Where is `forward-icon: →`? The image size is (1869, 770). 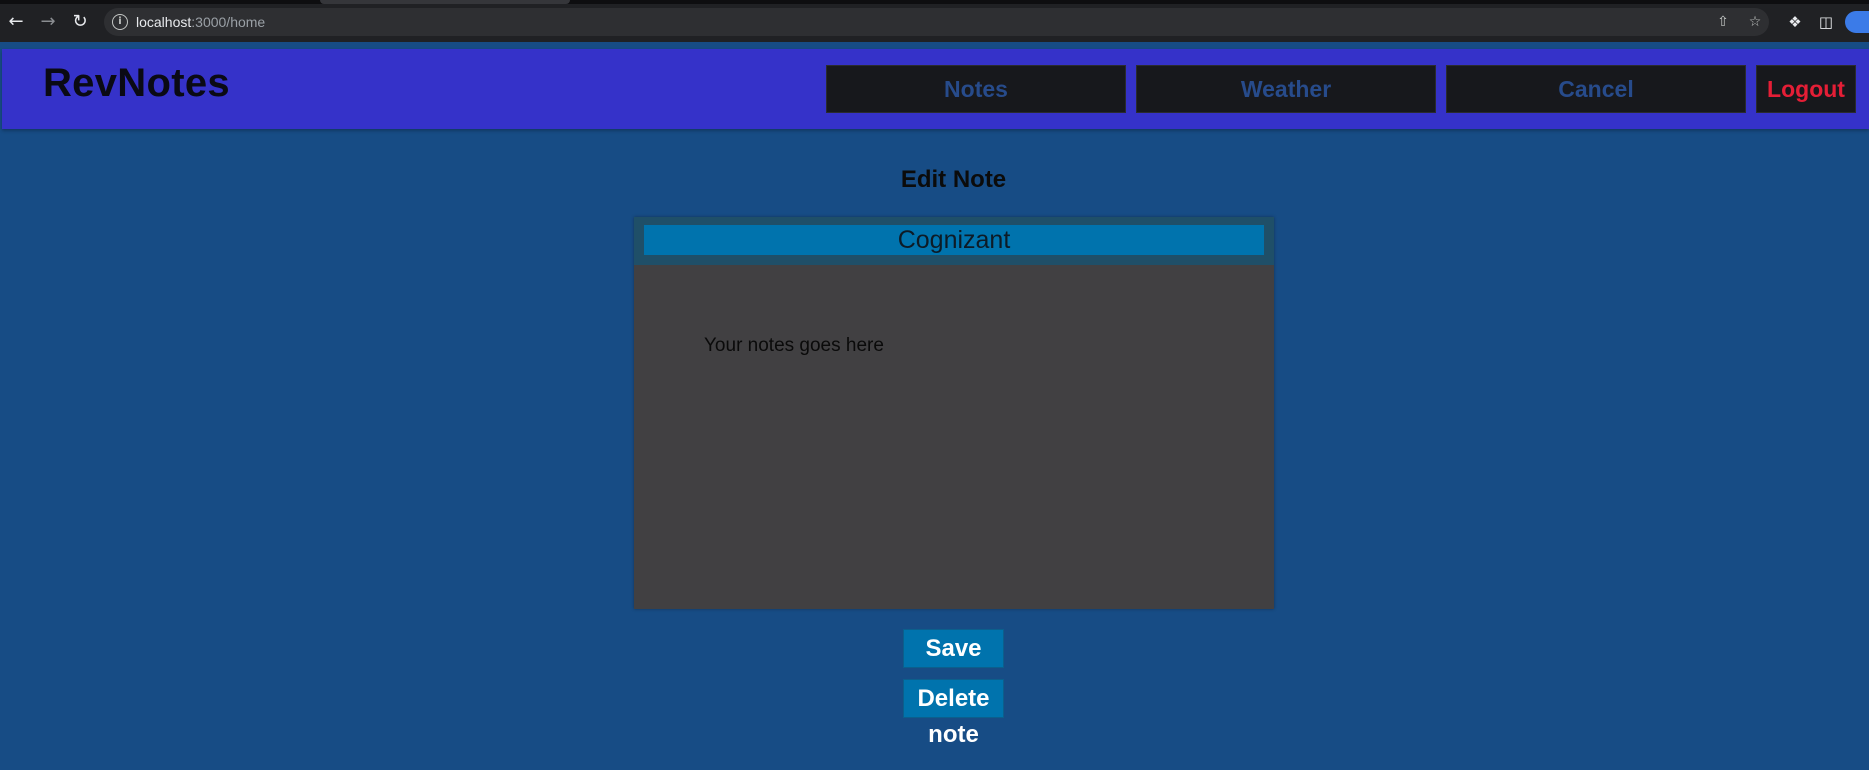 forward-icon: → is located at coordinates (48, 22).